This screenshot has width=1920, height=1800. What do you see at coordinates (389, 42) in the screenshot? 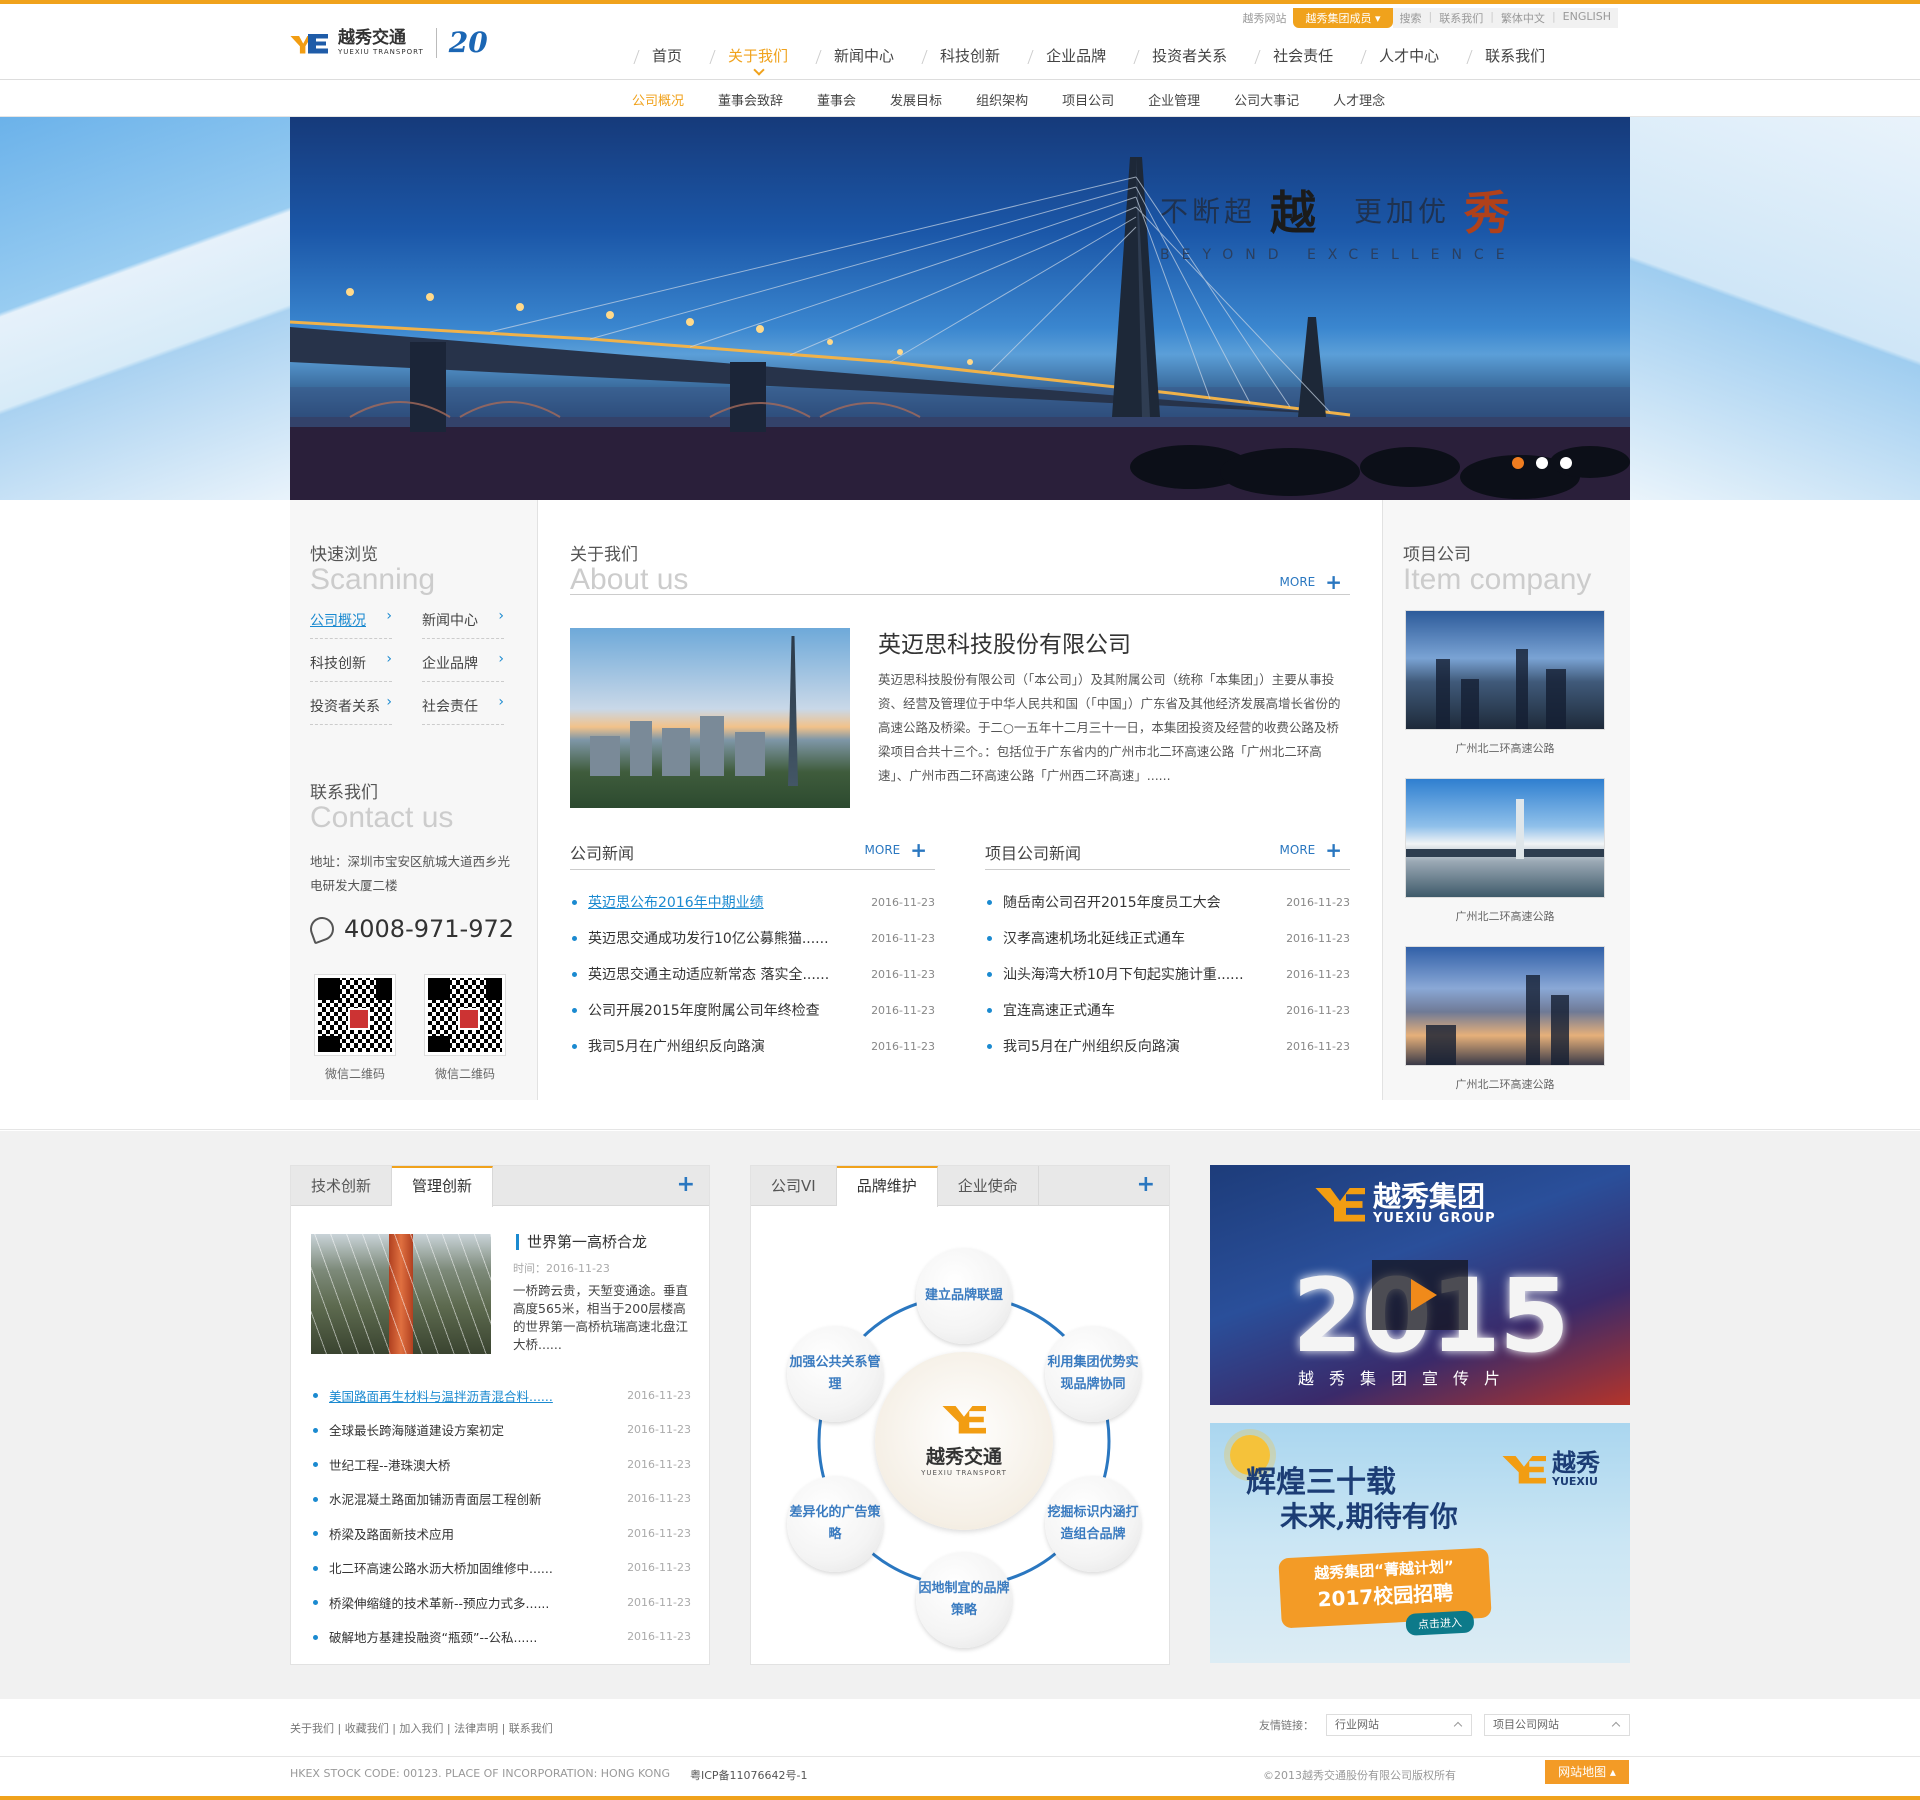
I see `logo: 越秀交通 YUEXIU TRANSPORT 20` at bounding box center [389, 42].